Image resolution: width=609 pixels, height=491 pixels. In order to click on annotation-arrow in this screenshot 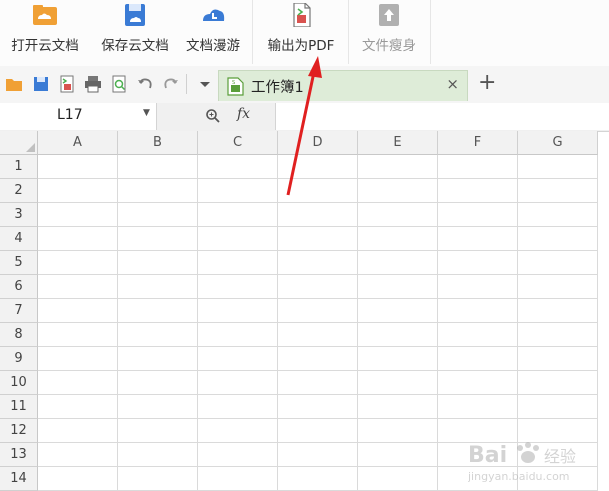, I will do `click(304, 126)`.